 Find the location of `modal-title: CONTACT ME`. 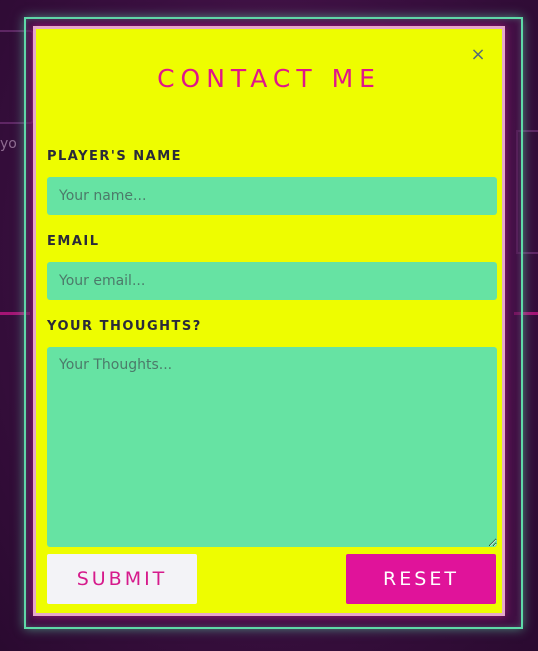

modal-title: CONTACT ME is located at coordinates (269, 78).